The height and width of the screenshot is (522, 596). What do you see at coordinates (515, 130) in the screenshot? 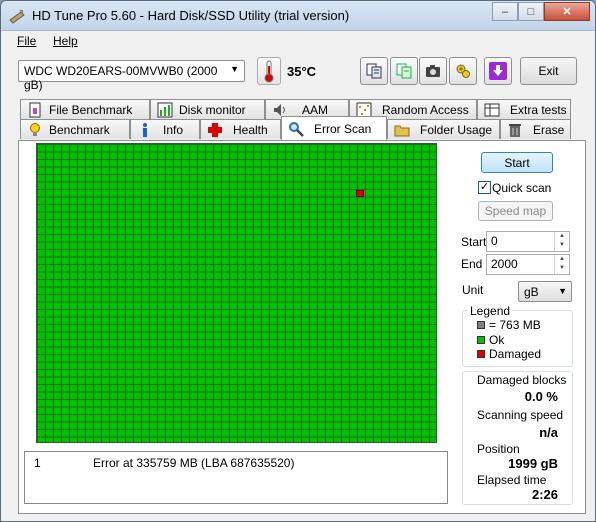
I see `trash-icon` at bounding box center [515, 130].